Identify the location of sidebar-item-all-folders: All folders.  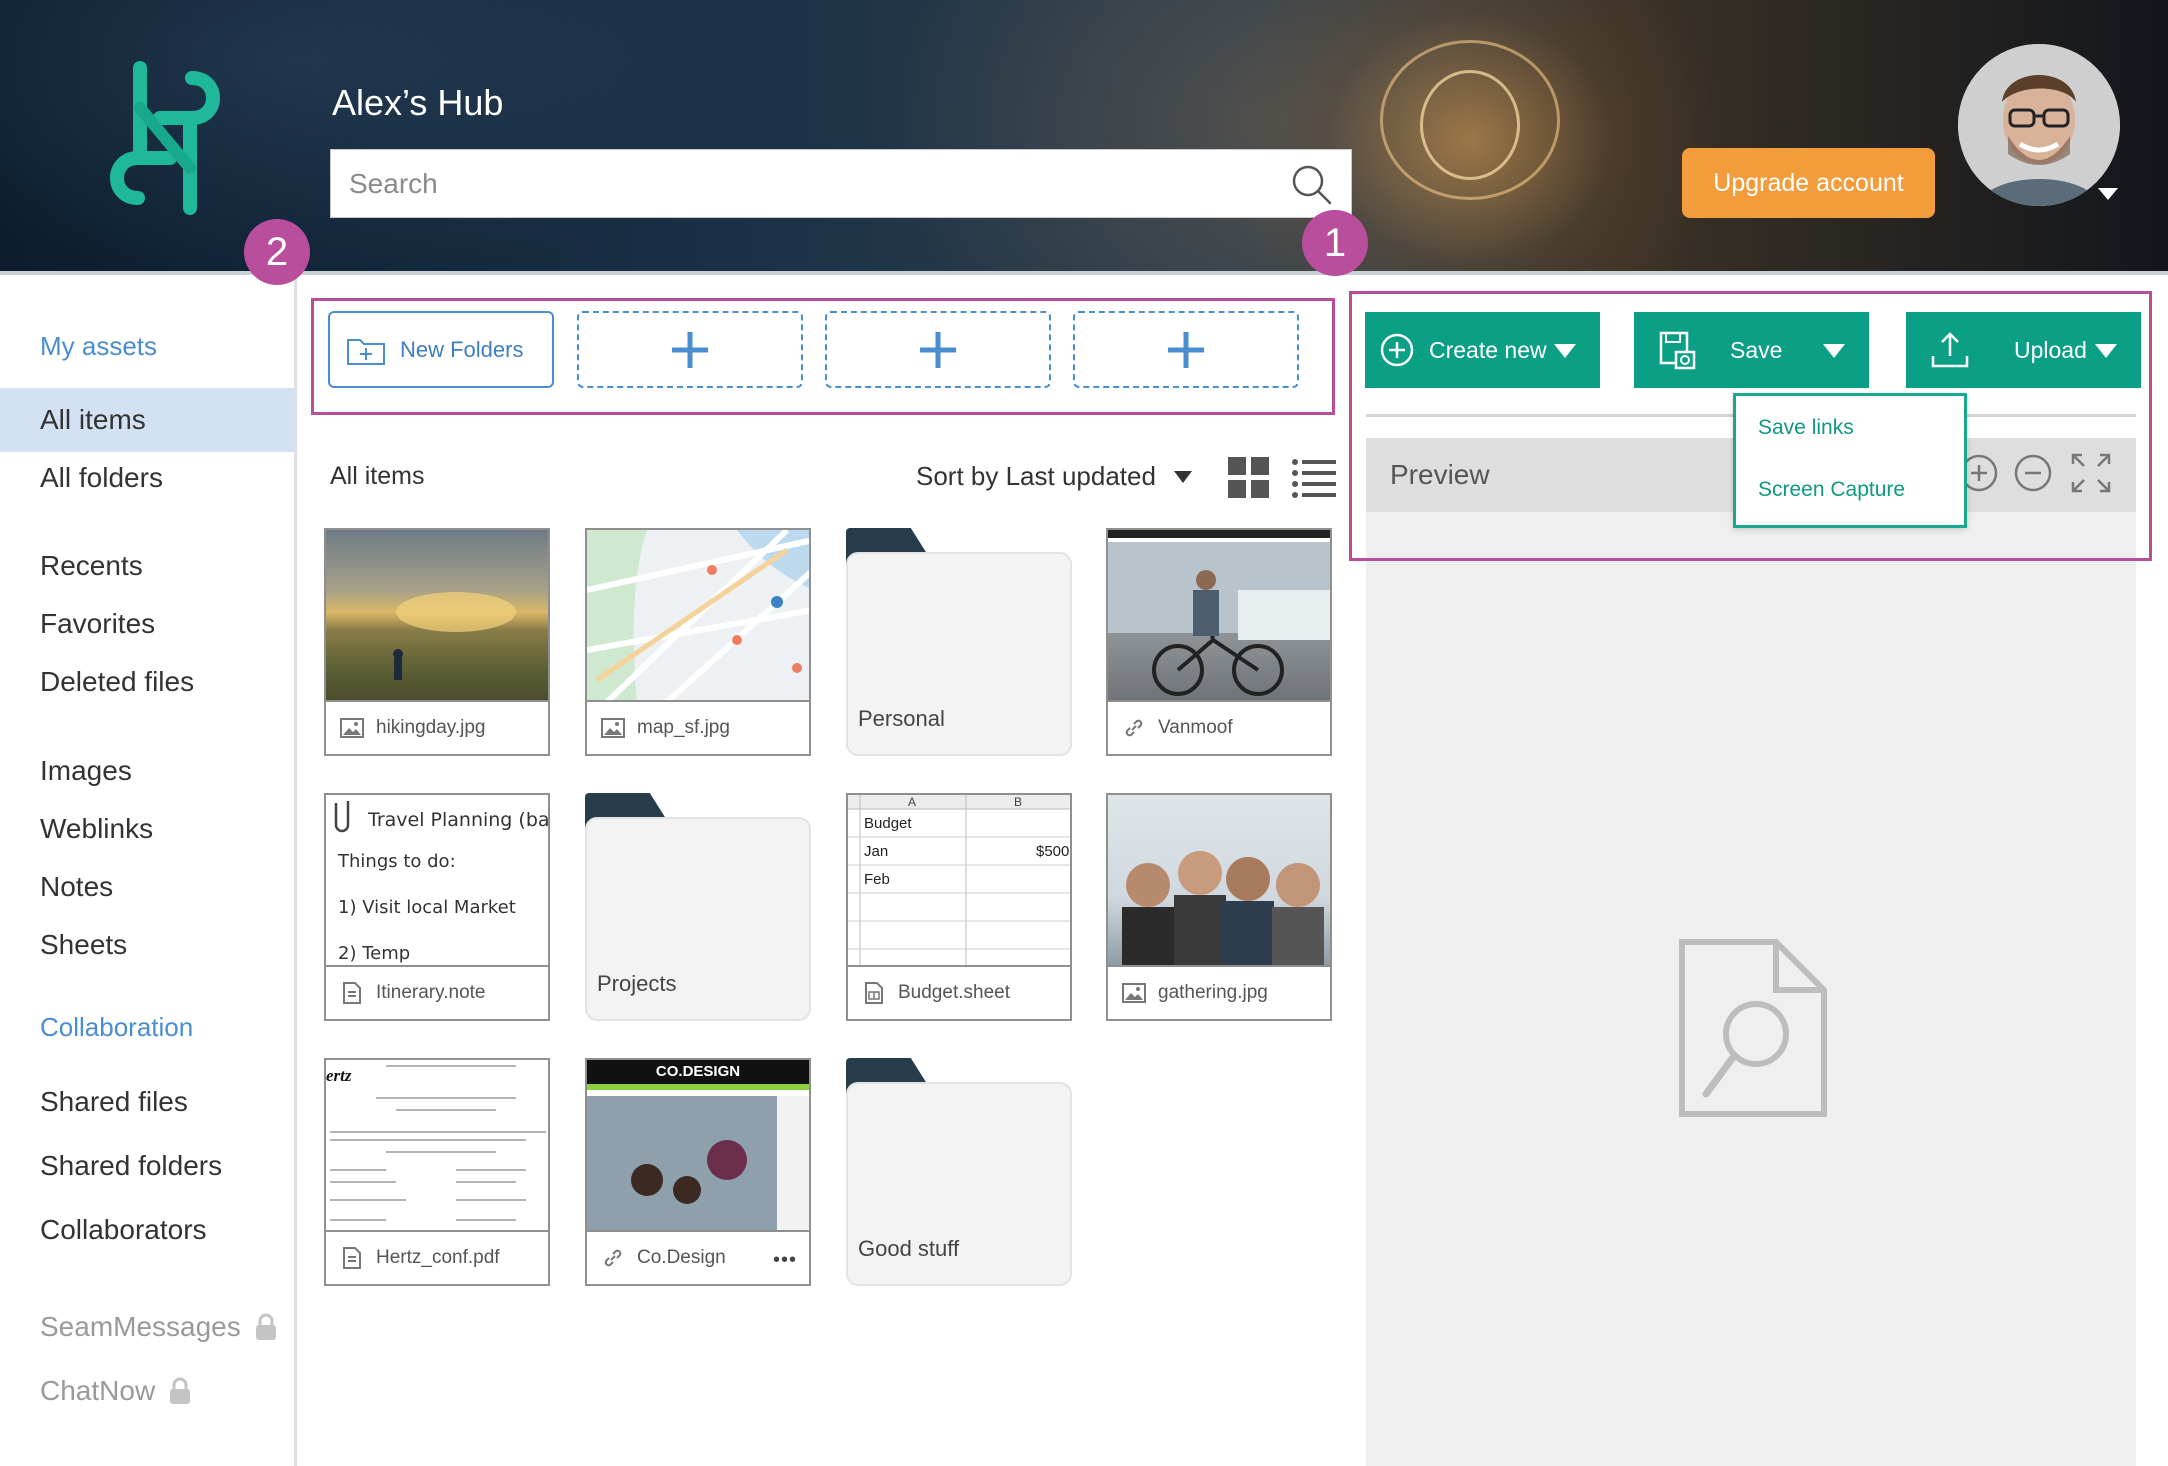
(147, 478).